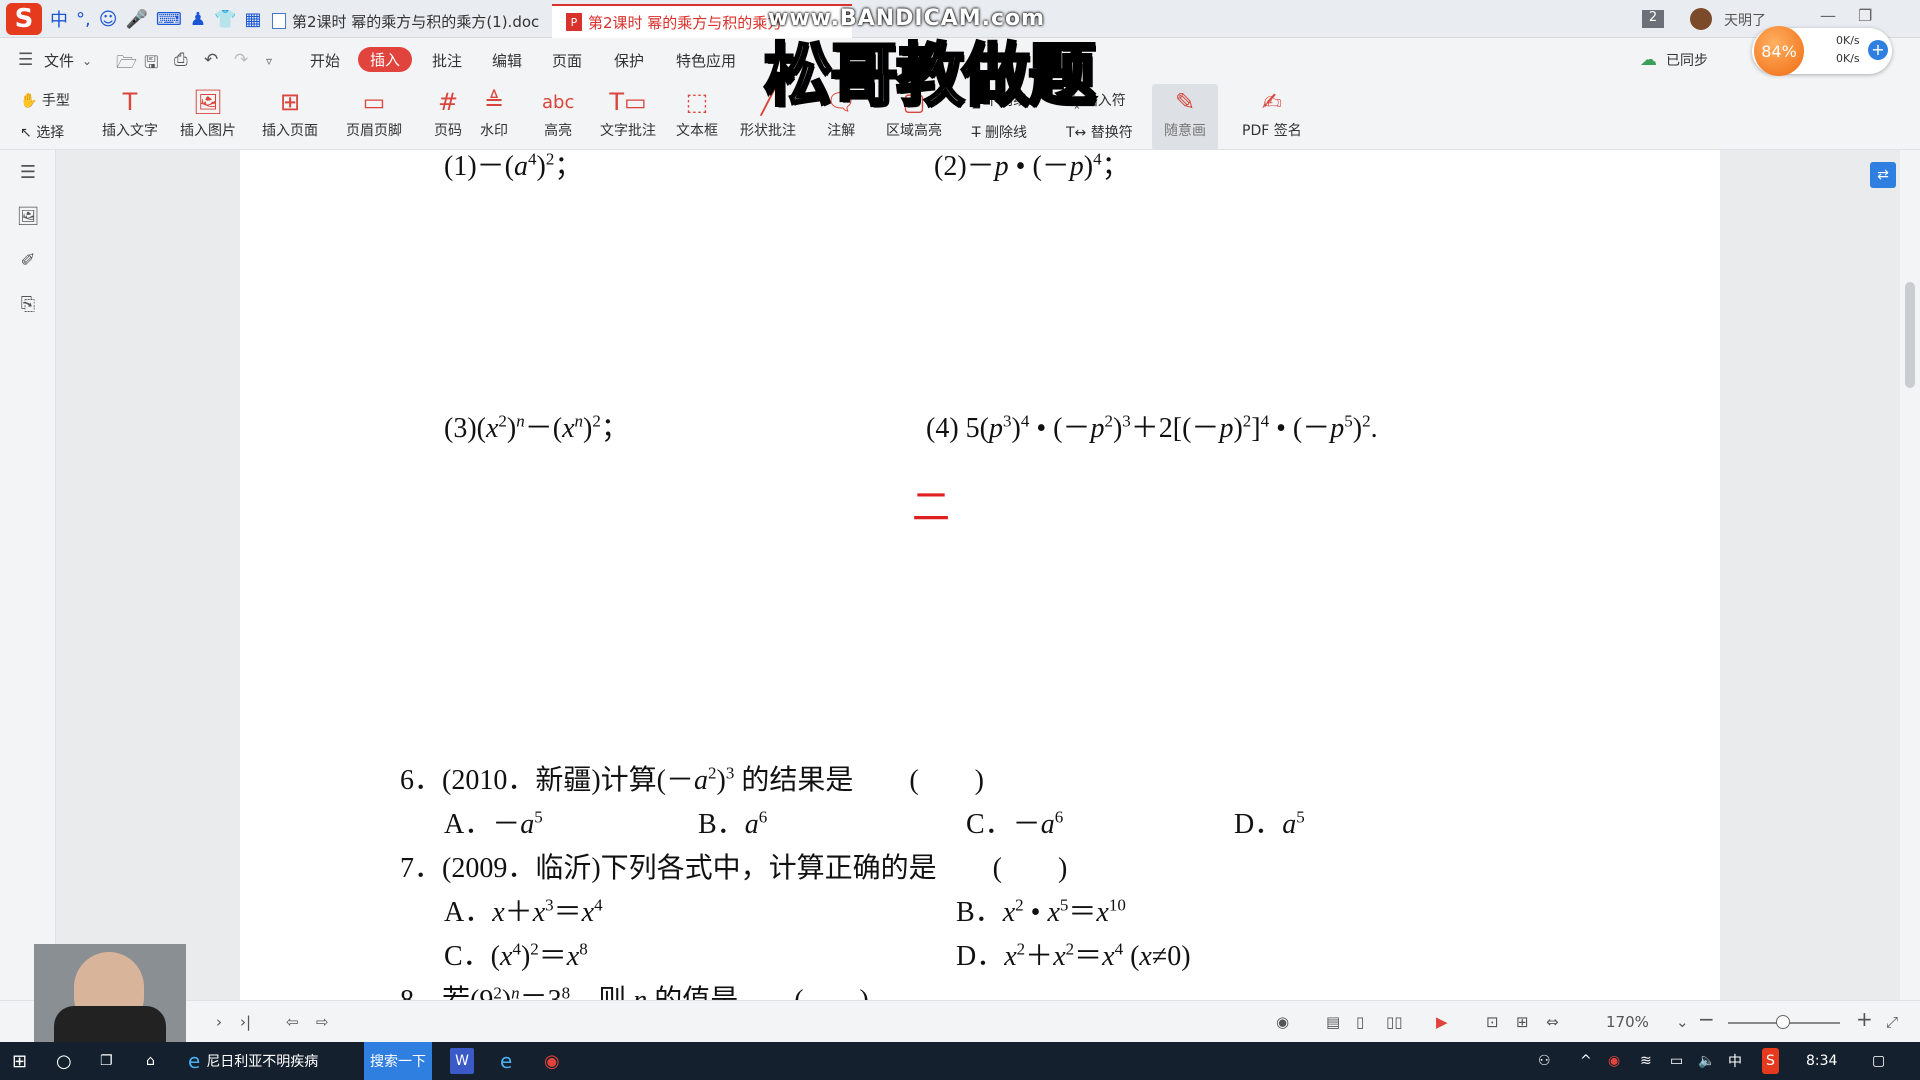  I want to click on menu-edit: 编辑, so click(507, 60).